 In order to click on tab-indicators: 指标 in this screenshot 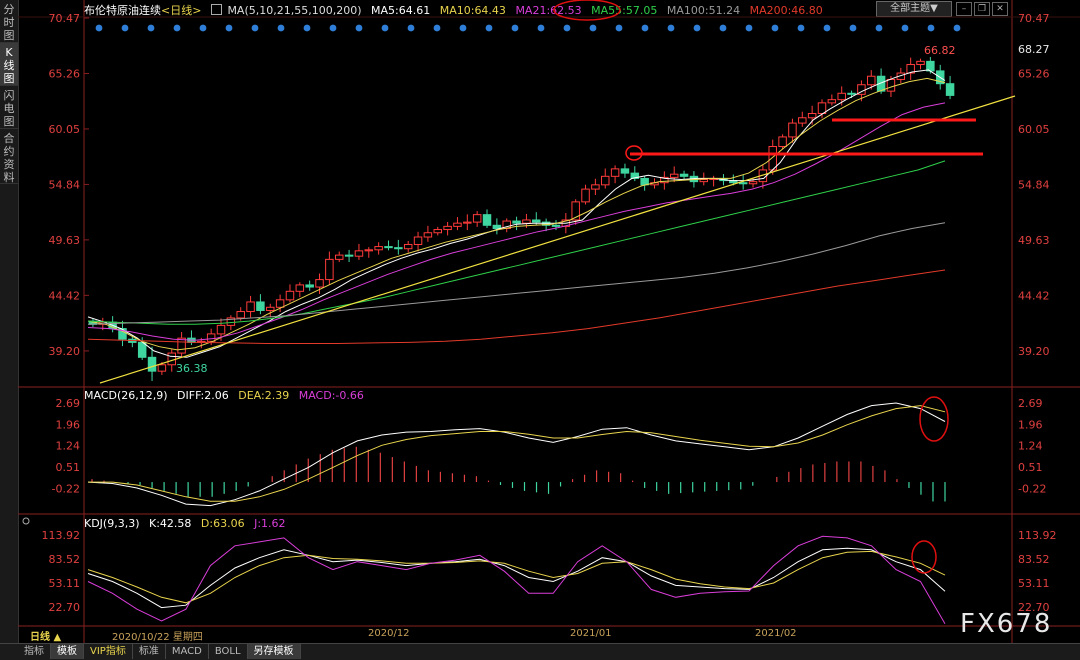, I will do `click(34, 651)`.